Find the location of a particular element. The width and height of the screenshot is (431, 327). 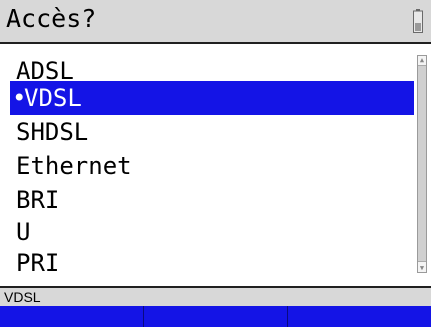

scrollbar: ▲ ▼ is located at coordinates (422, 164).